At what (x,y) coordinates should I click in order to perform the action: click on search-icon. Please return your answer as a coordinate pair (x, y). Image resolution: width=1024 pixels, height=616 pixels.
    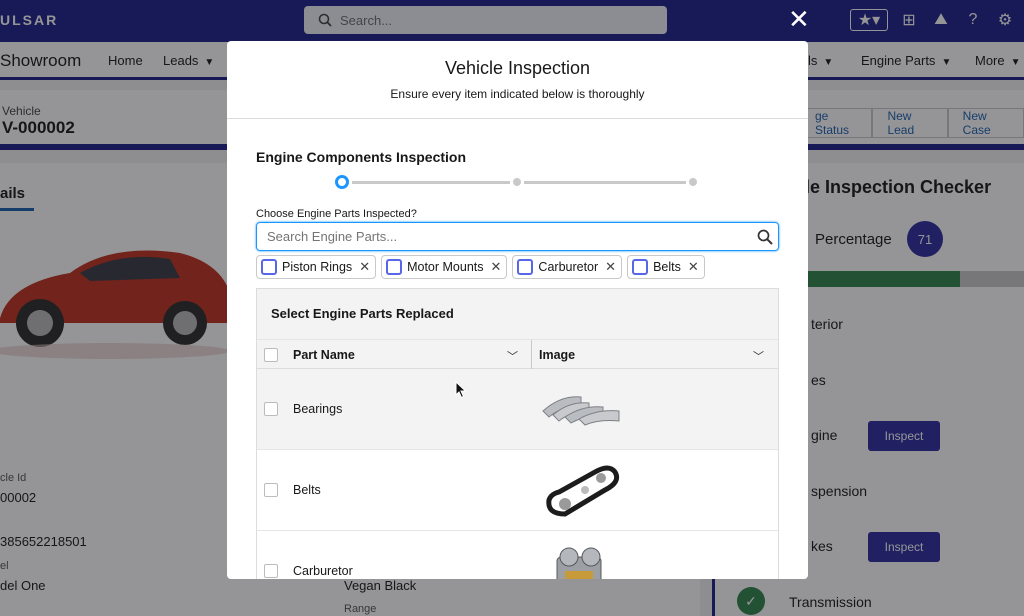
    Looking at the image, I should click on (765, 237).